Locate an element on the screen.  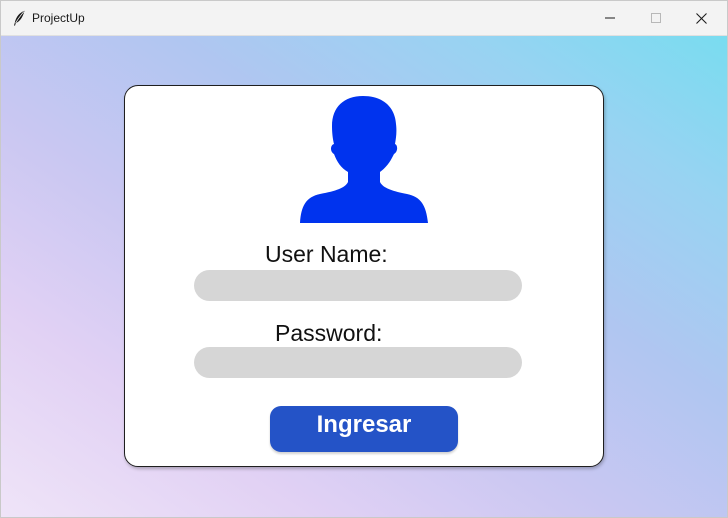
maximize-button is located at coordinates (656, 18).